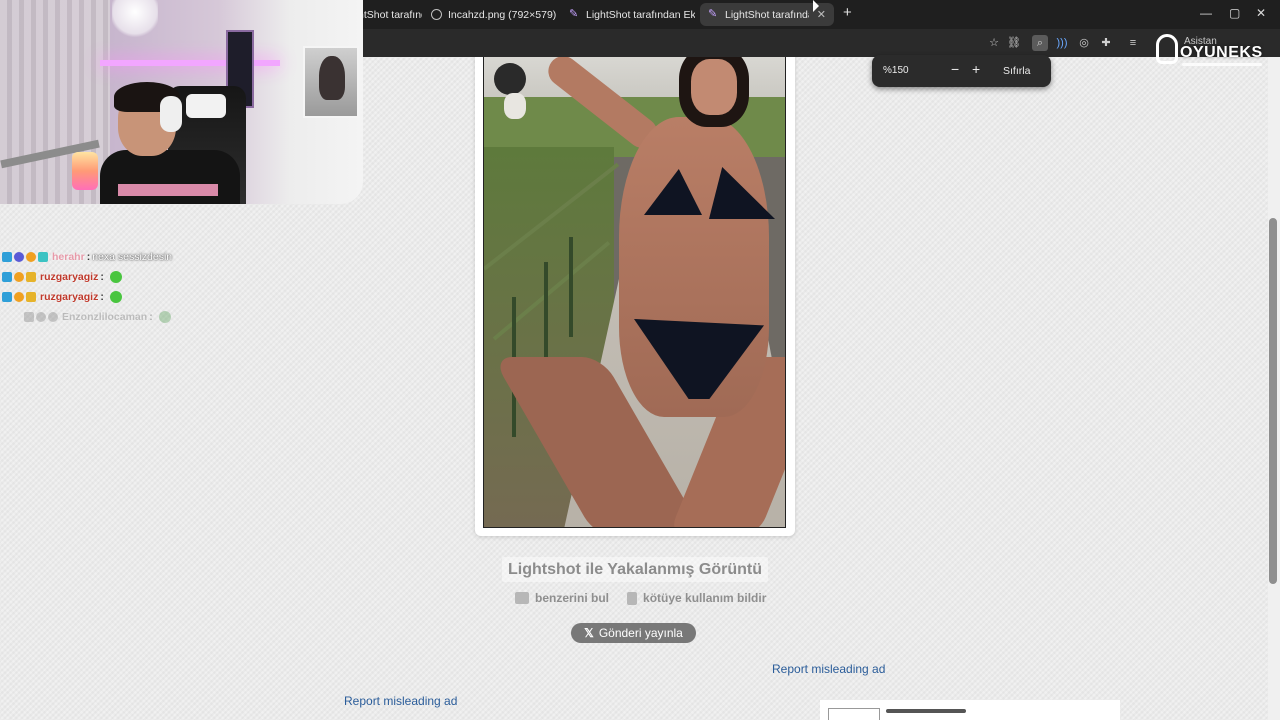 This screenshot has width=1280, height=720. I want to click on webcam-overlay, so click(181, 102).